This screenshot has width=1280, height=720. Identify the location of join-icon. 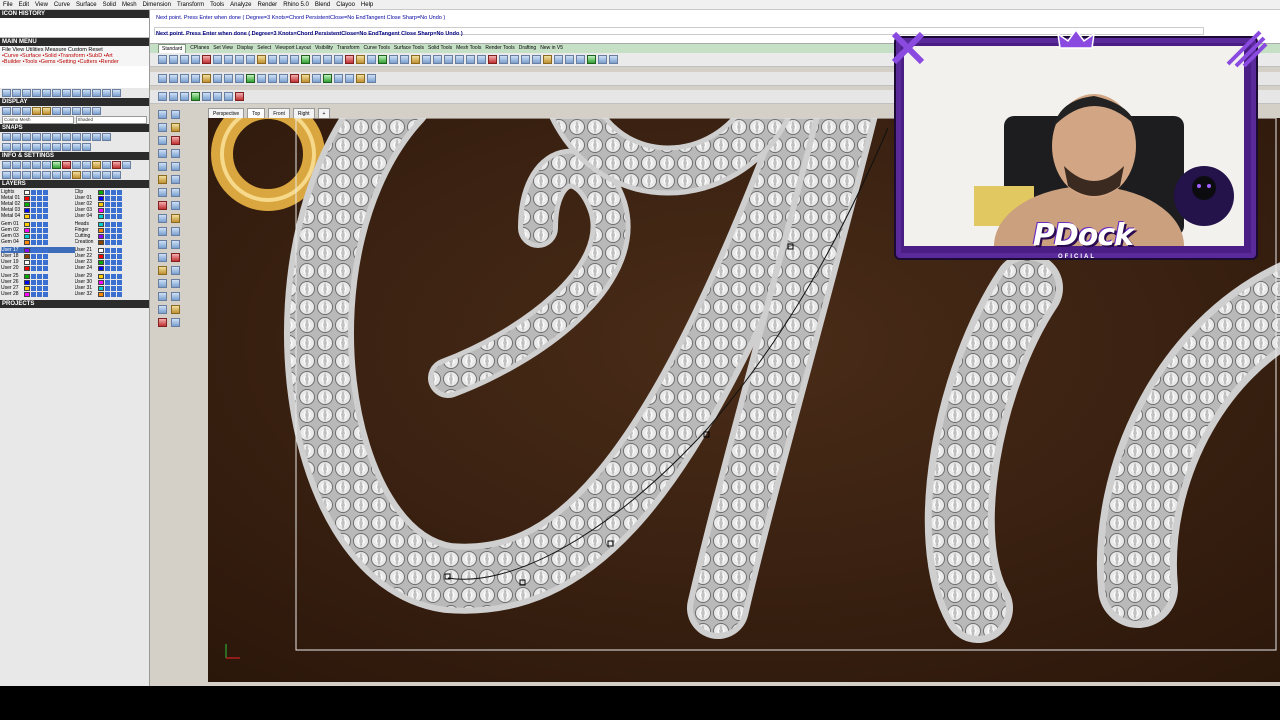
(162, 205).